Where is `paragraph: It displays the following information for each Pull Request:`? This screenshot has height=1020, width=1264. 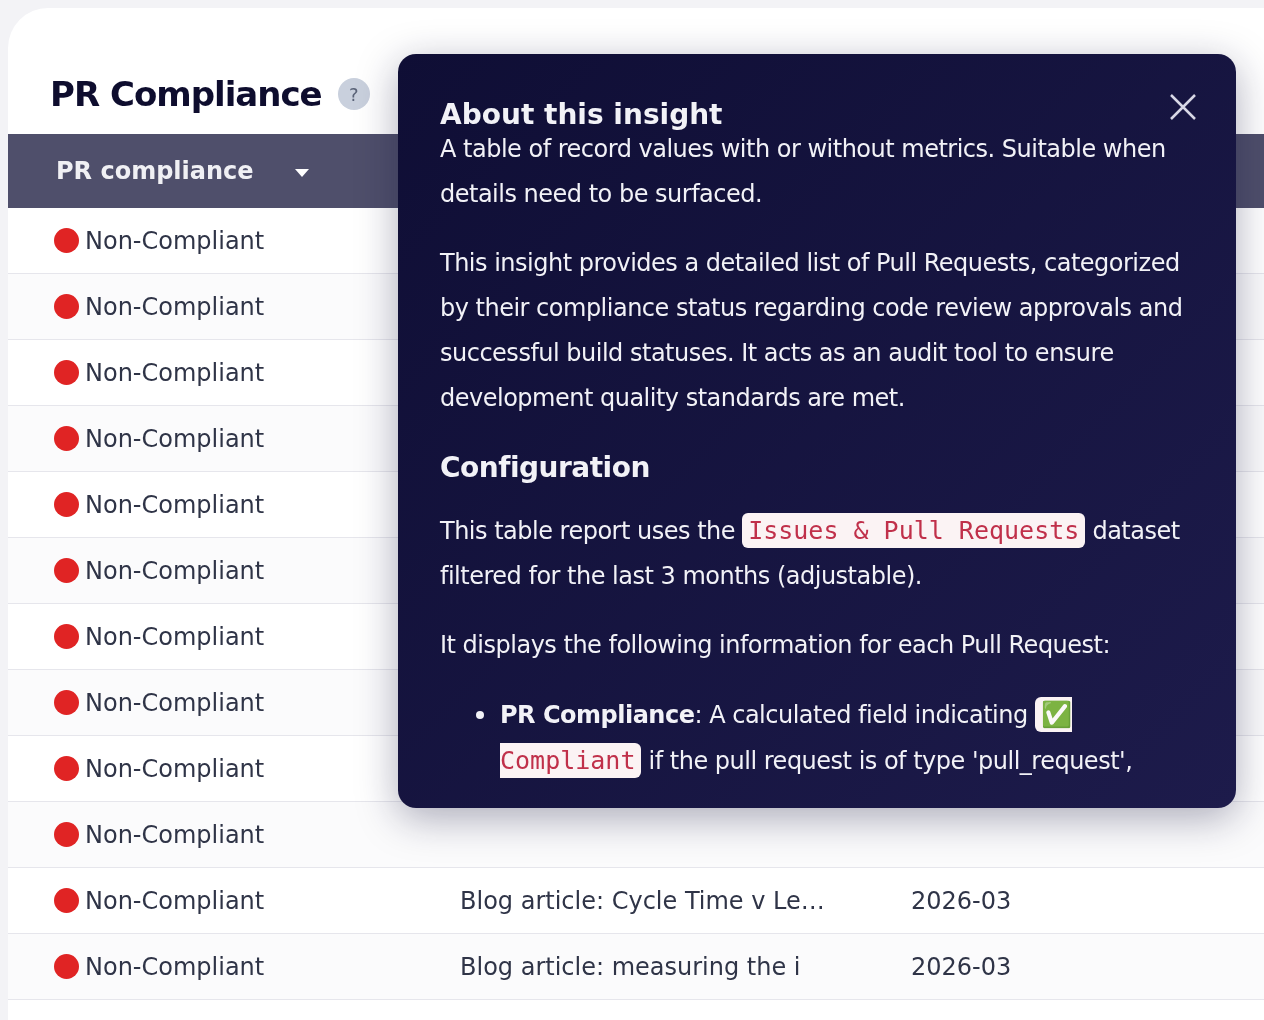 paragraph: It displays the following information for each Pull Request: is located at coordinates (776, 645).